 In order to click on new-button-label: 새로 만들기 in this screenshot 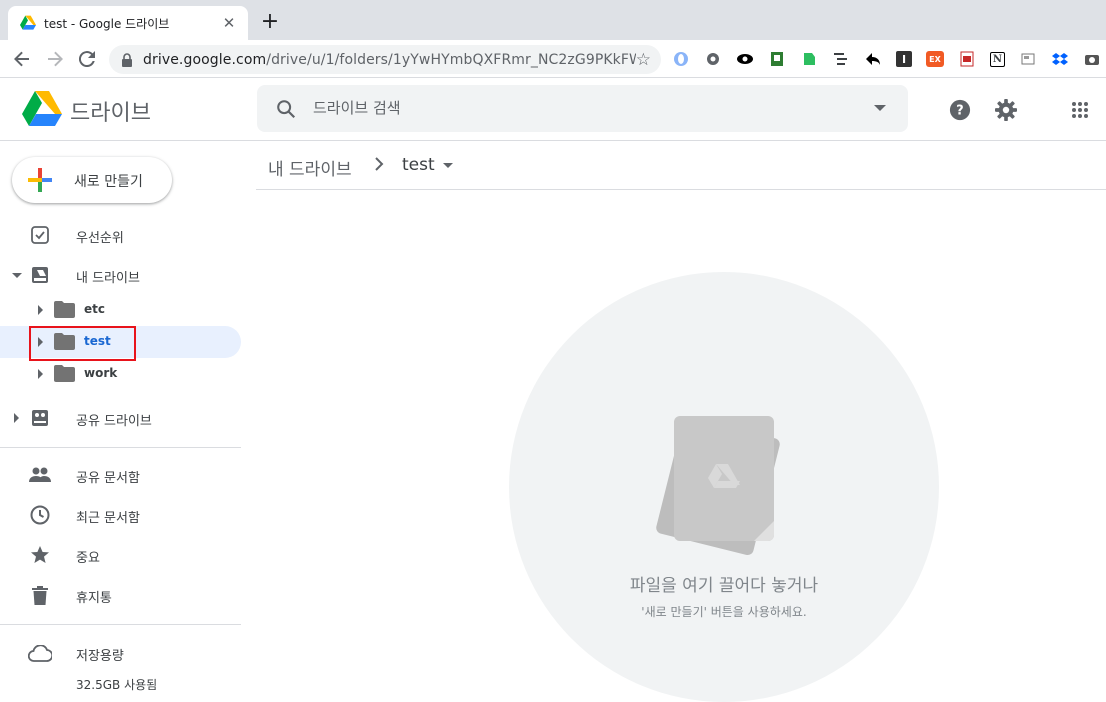, I will do `click(108, 182)`.